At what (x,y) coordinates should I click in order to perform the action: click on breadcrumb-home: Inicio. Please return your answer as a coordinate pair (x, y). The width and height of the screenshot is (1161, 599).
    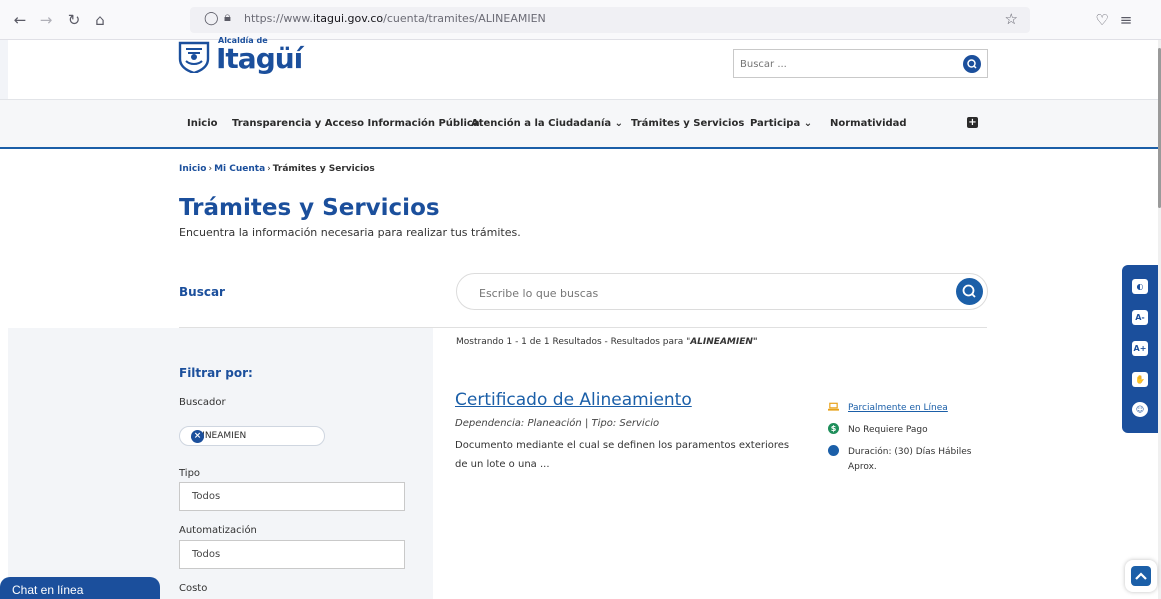
    Looking at the image, I should click on (192, 169).